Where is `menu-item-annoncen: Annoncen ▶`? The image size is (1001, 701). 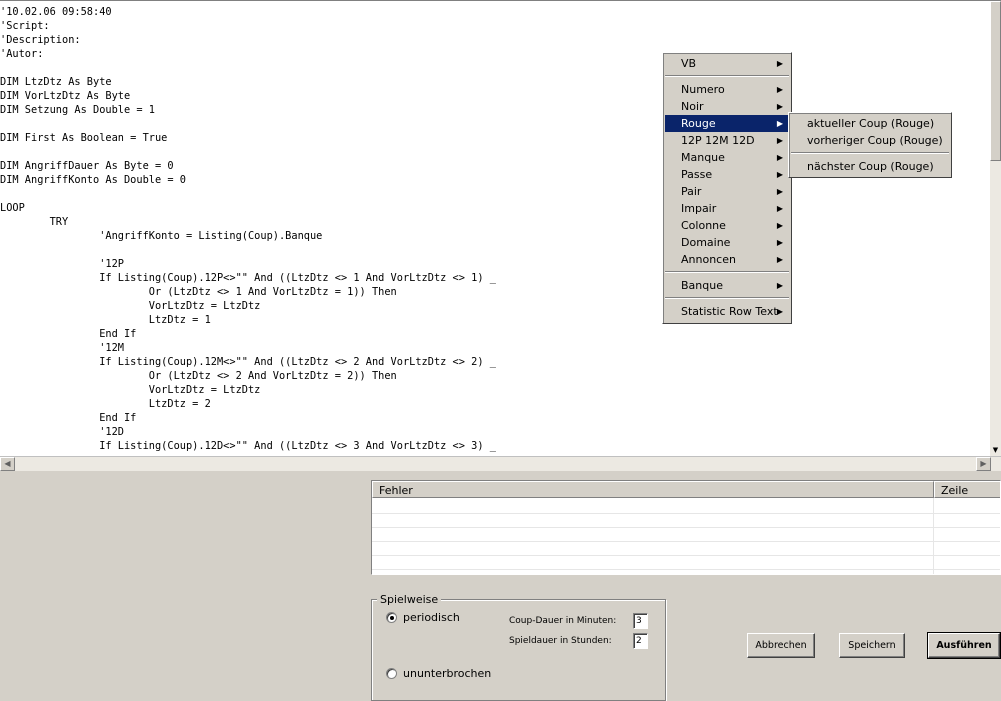
menu-item-annoncen: Annoncen ▶ is located at coordinates (727, 259).